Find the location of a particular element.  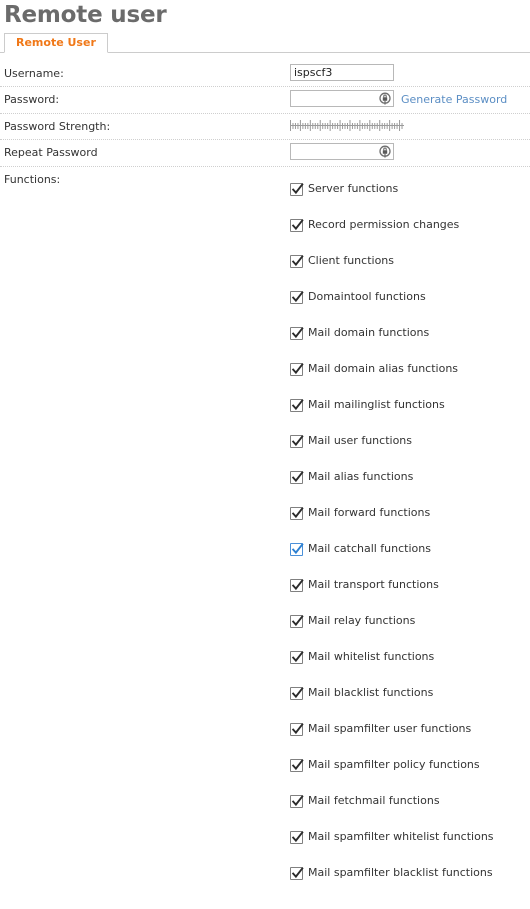

function-item: Mail spamfilter whitelist functions is located at coordinates (410, 837).